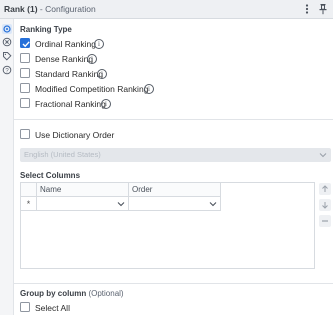 Image resolution: width=333 pixels, height=315 pixels. What do you see at coordinates (62, 154) in the screenshot?
I see `locale-dropdown-value: English (United States)` at bounding box center [62, 154].